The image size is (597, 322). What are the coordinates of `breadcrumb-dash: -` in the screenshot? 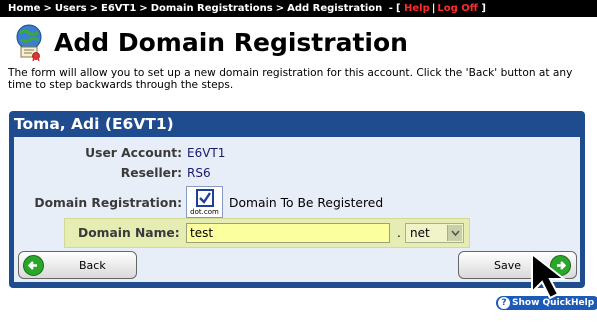 It's located at (390, 8).